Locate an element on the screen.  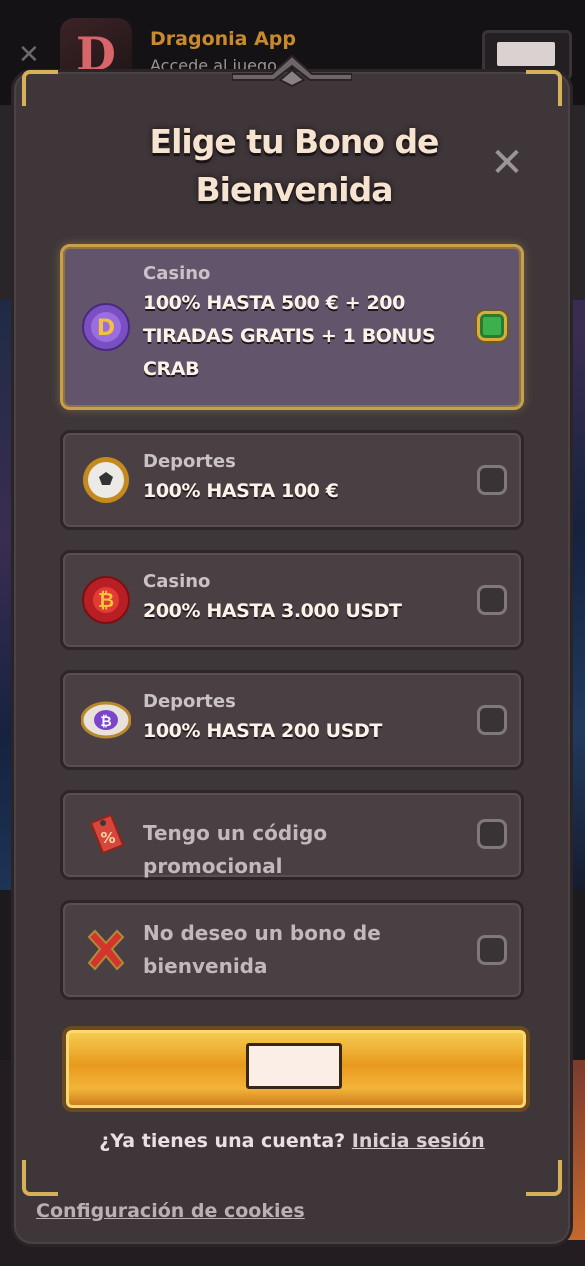
dragonia-coin-icon: D is located at coordinates (106, 327).